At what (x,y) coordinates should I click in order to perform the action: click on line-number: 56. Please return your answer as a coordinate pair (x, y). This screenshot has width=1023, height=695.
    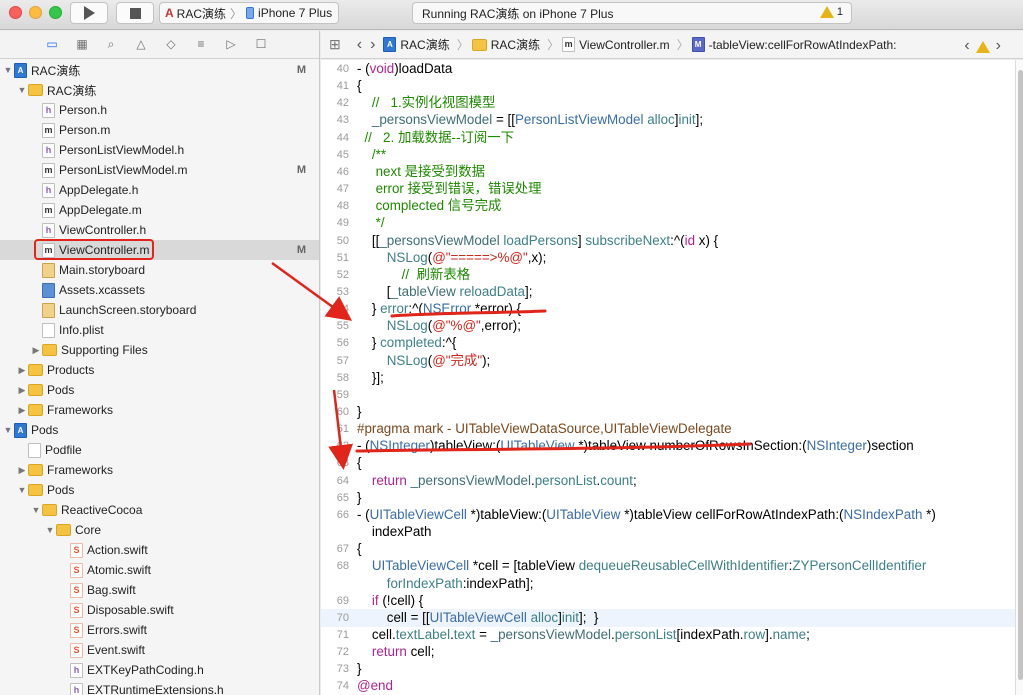
    Looking at the image, I should click on (335, 343).